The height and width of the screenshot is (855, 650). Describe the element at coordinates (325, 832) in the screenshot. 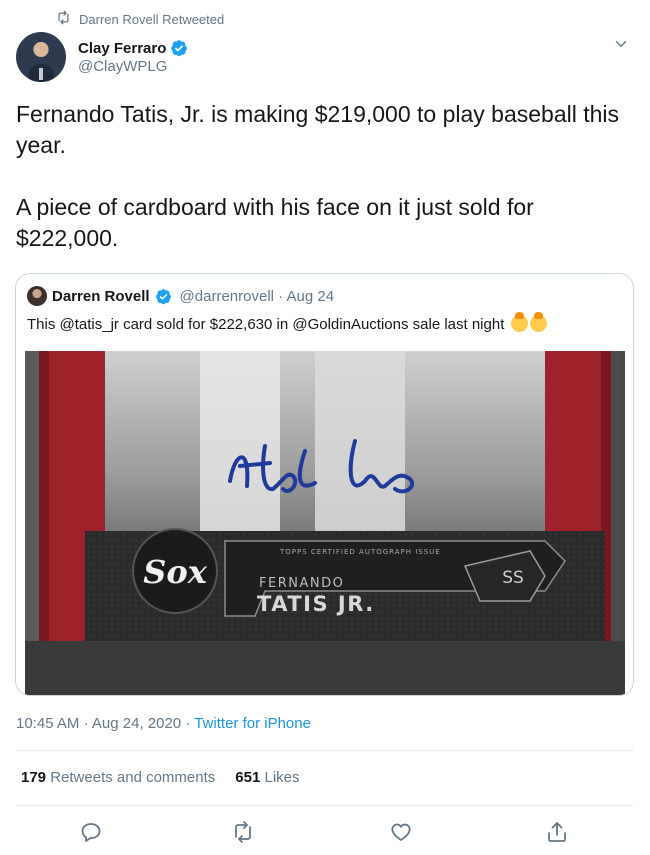

I see `tweet-actions` at that location.